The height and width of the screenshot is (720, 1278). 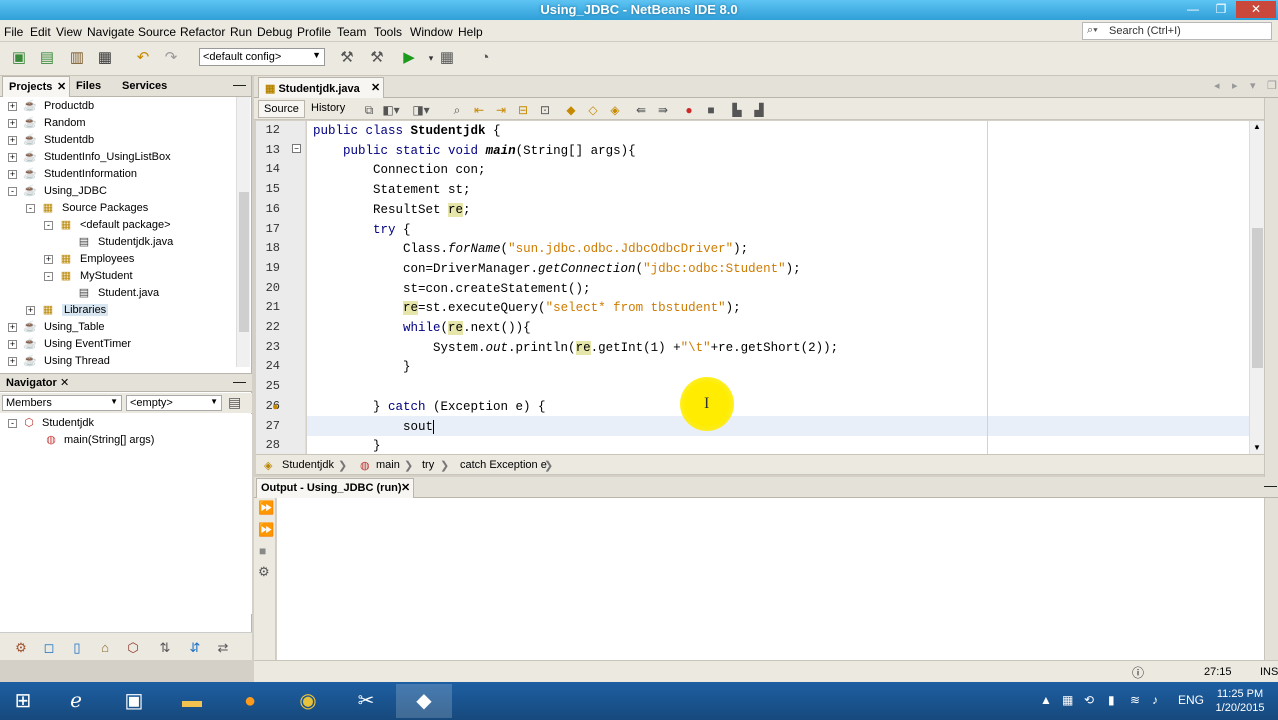 What do you see at coordinates (447, 58) in the screenshot?
I see `debug-icon: ▦` at bounding box center [447, 58].